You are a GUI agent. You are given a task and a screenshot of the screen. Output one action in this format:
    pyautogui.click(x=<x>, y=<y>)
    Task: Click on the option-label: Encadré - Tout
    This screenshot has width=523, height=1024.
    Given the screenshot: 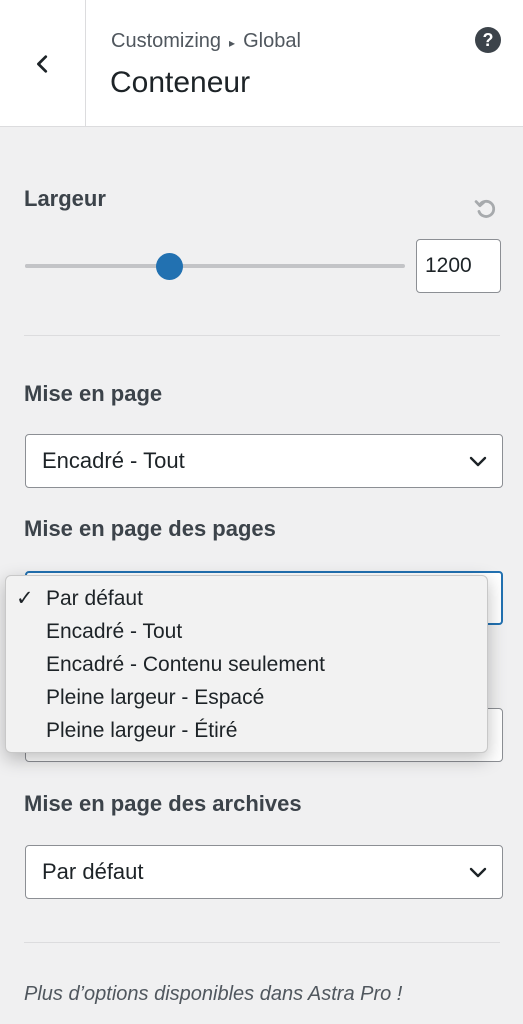 What is the action you would take?
    pyautogui.click(x=114, y=631)
    